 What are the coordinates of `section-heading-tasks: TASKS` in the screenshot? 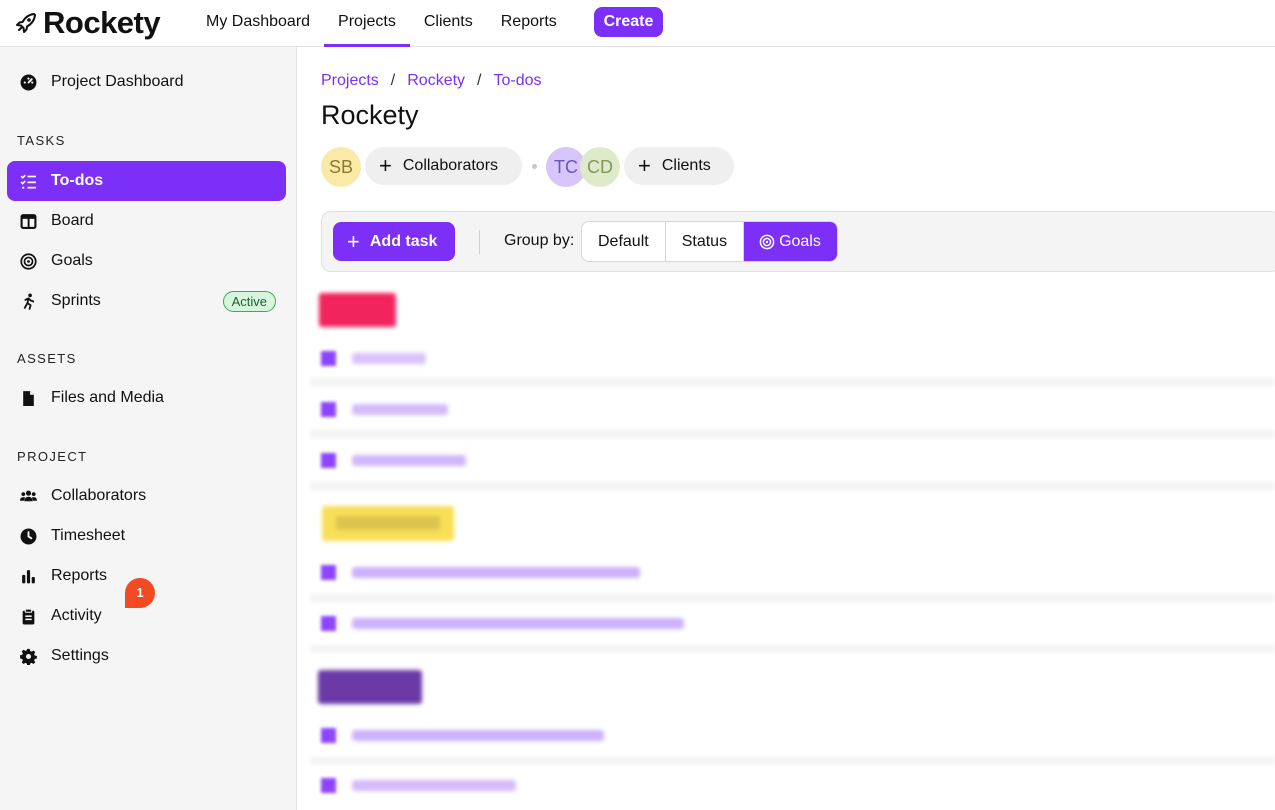 It's located at (41, 140).